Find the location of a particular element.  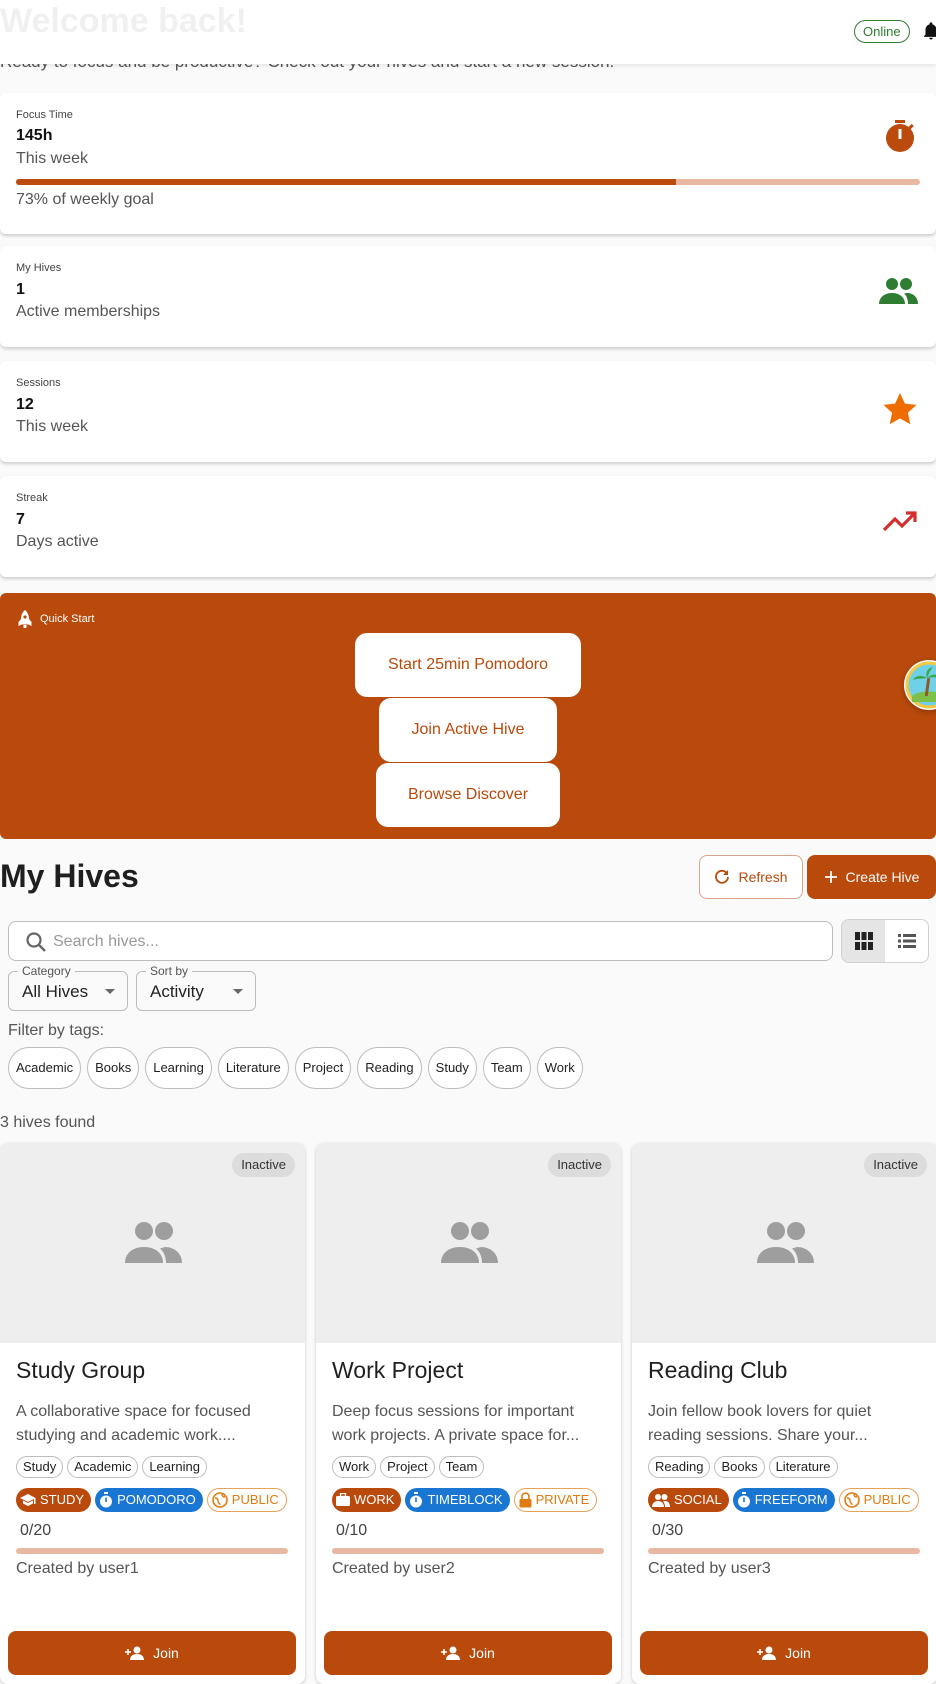

hive-tag: Learning is located at coordinates (174, 1467).